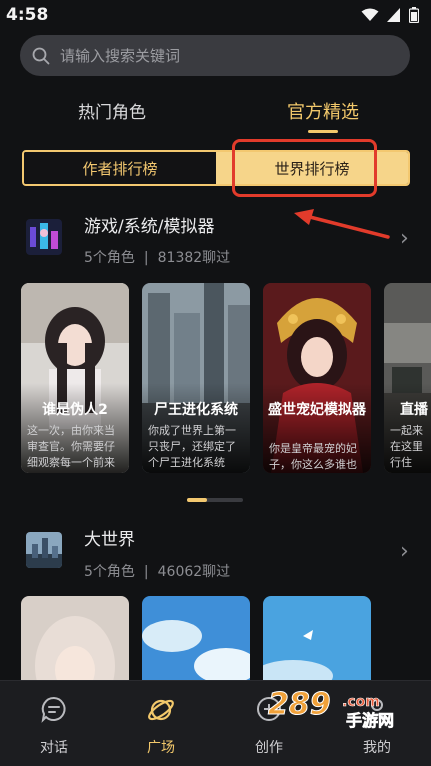  I want to click on tab-popular-roles: 热门角色, so click(112, 110).